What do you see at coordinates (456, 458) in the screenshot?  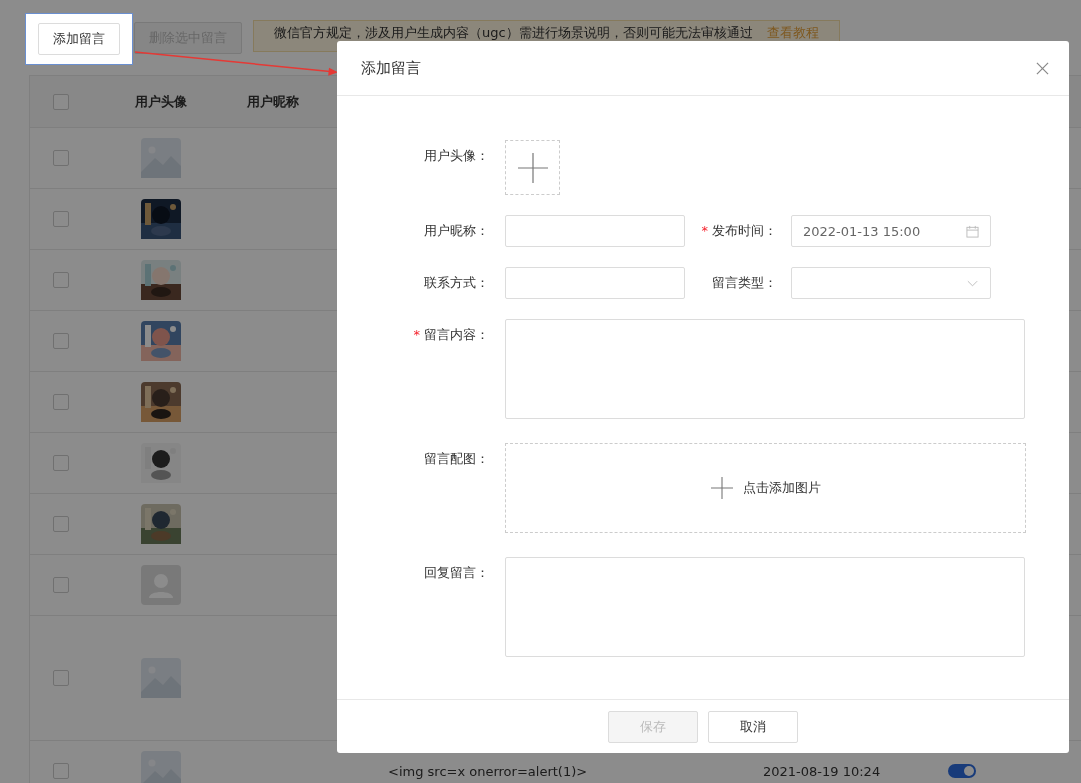 I see `field-label: 留言配图：` at bounding box center [456, 458].